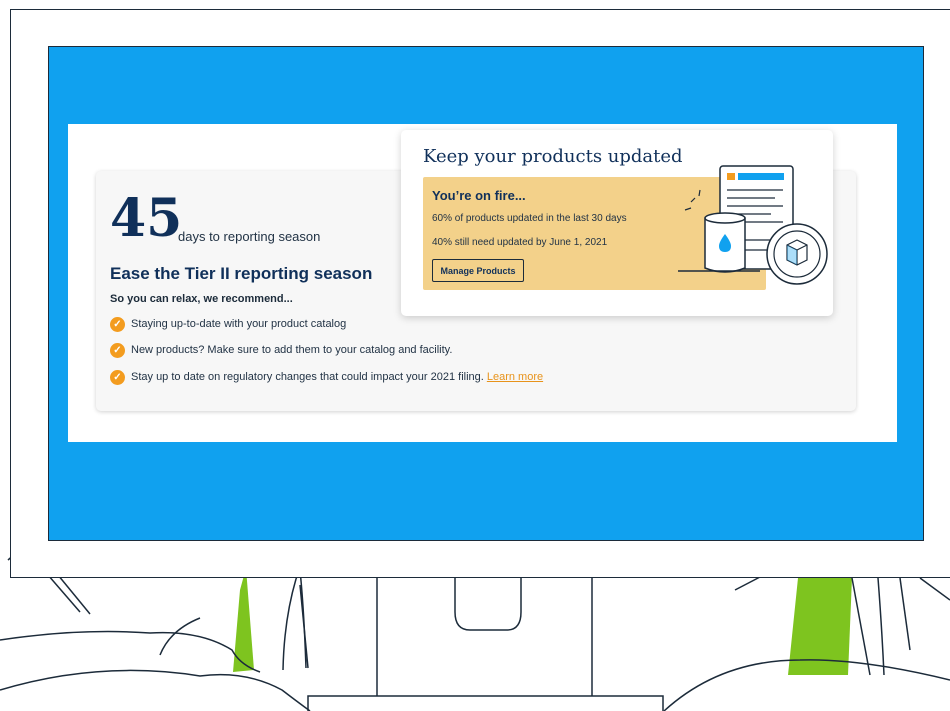 This screenshot has width=950, height=711. What do you see at coordinates (515, 377) in the screenshot?
I see `learn-more-link: Learn more` at bounding box center [515, 377].